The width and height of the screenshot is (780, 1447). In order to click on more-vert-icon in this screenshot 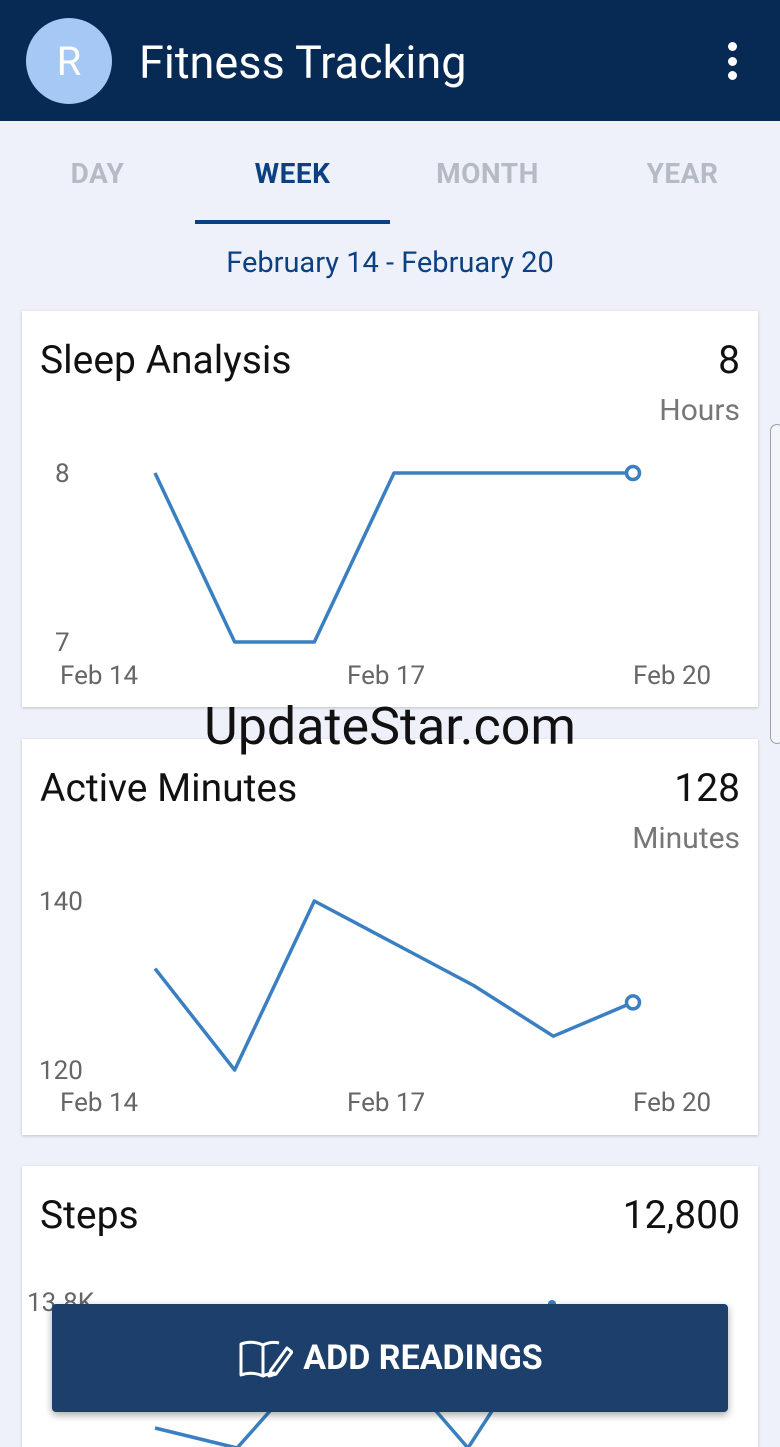, I will do `click(732, 61)`.